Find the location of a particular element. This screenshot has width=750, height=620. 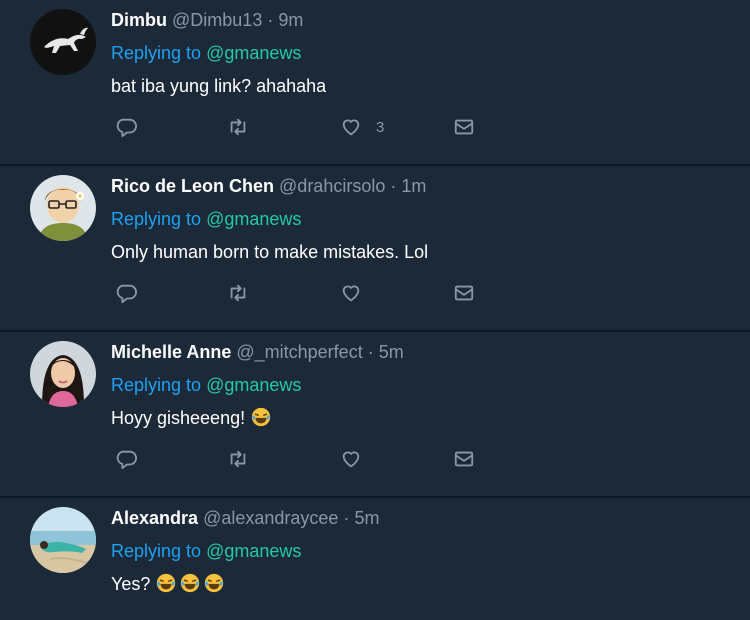

user-handle: @_mitchperfect is located at coordinates (299, 352).